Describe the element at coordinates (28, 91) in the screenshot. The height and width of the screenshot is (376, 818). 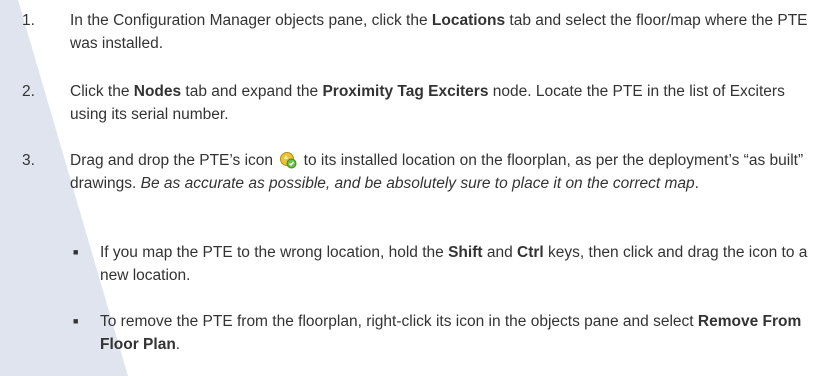
I see `step-number: 2.` at that location.